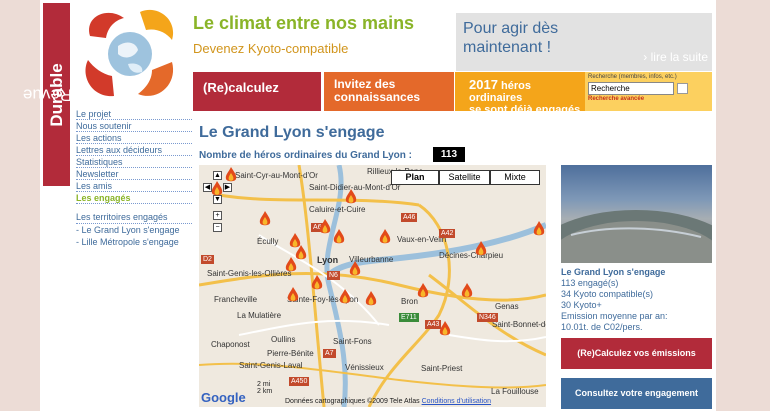  I want to click on road-sign: E711, so click(409, 317).